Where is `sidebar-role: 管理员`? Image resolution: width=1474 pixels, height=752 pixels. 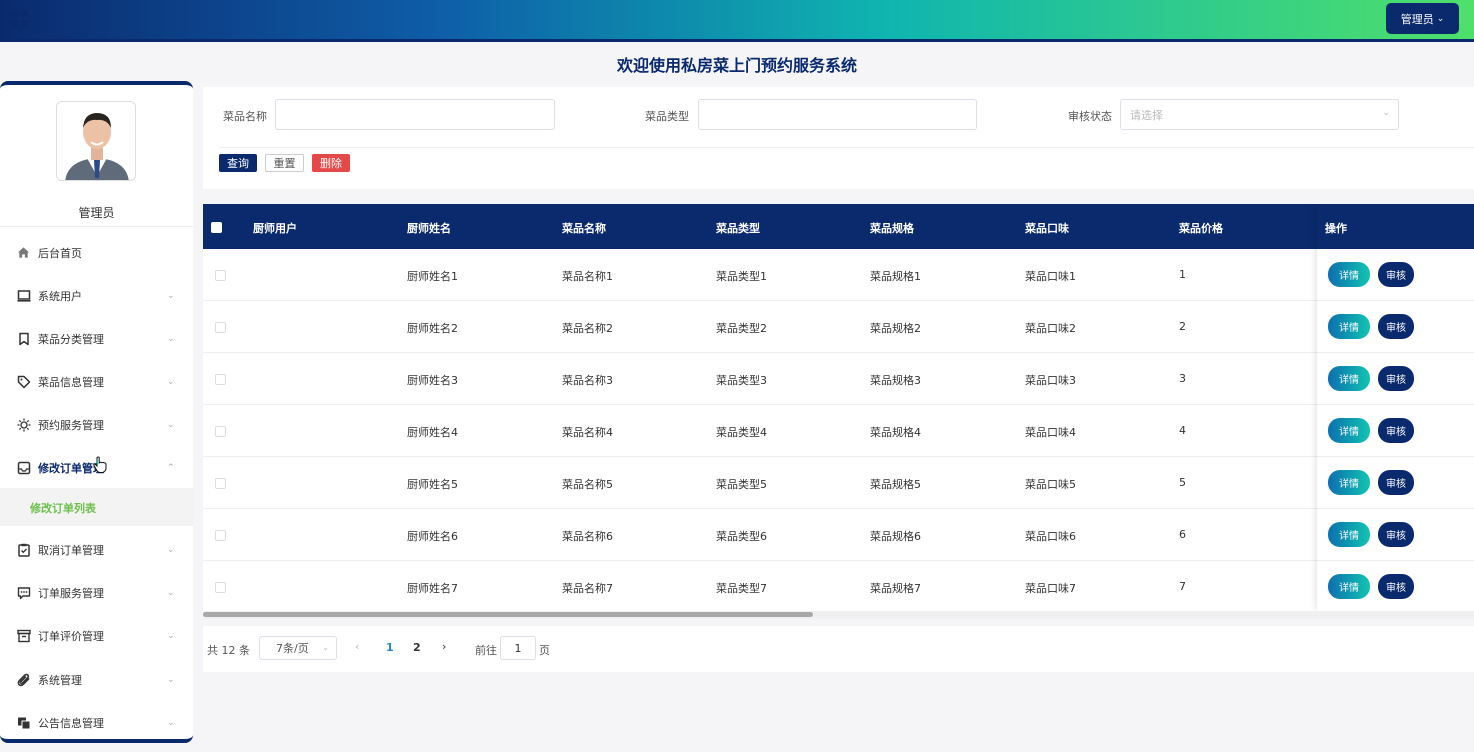 sidebar-role: 管理员 is located at coordinates (96, 213).